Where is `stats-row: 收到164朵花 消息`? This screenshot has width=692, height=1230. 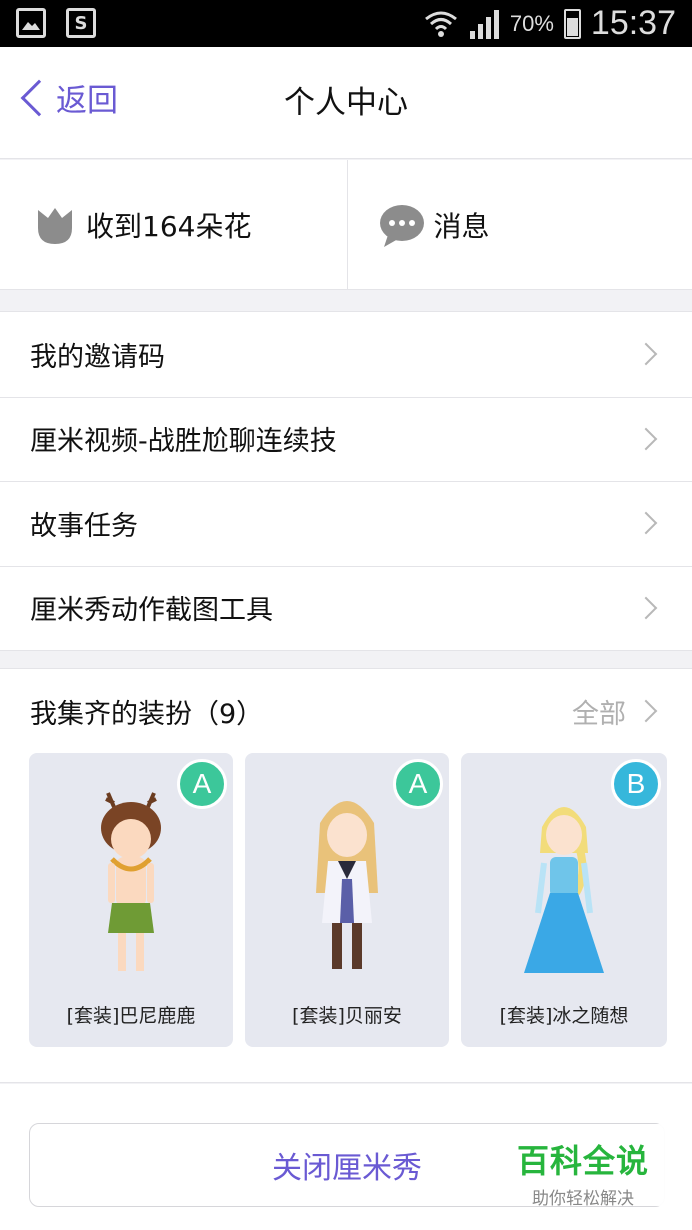
stats-row: 收到164朵花 消息 is located at coordinates (346, 225).